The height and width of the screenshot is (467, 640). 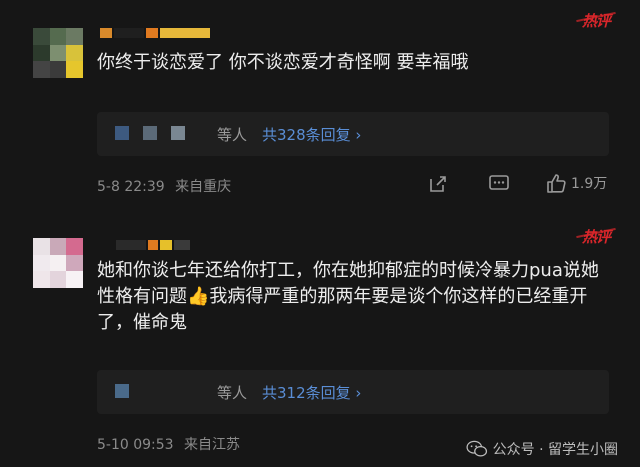 I want to click on watermark: 公众号 · 留学生小圈, so click(x=542, y=449).